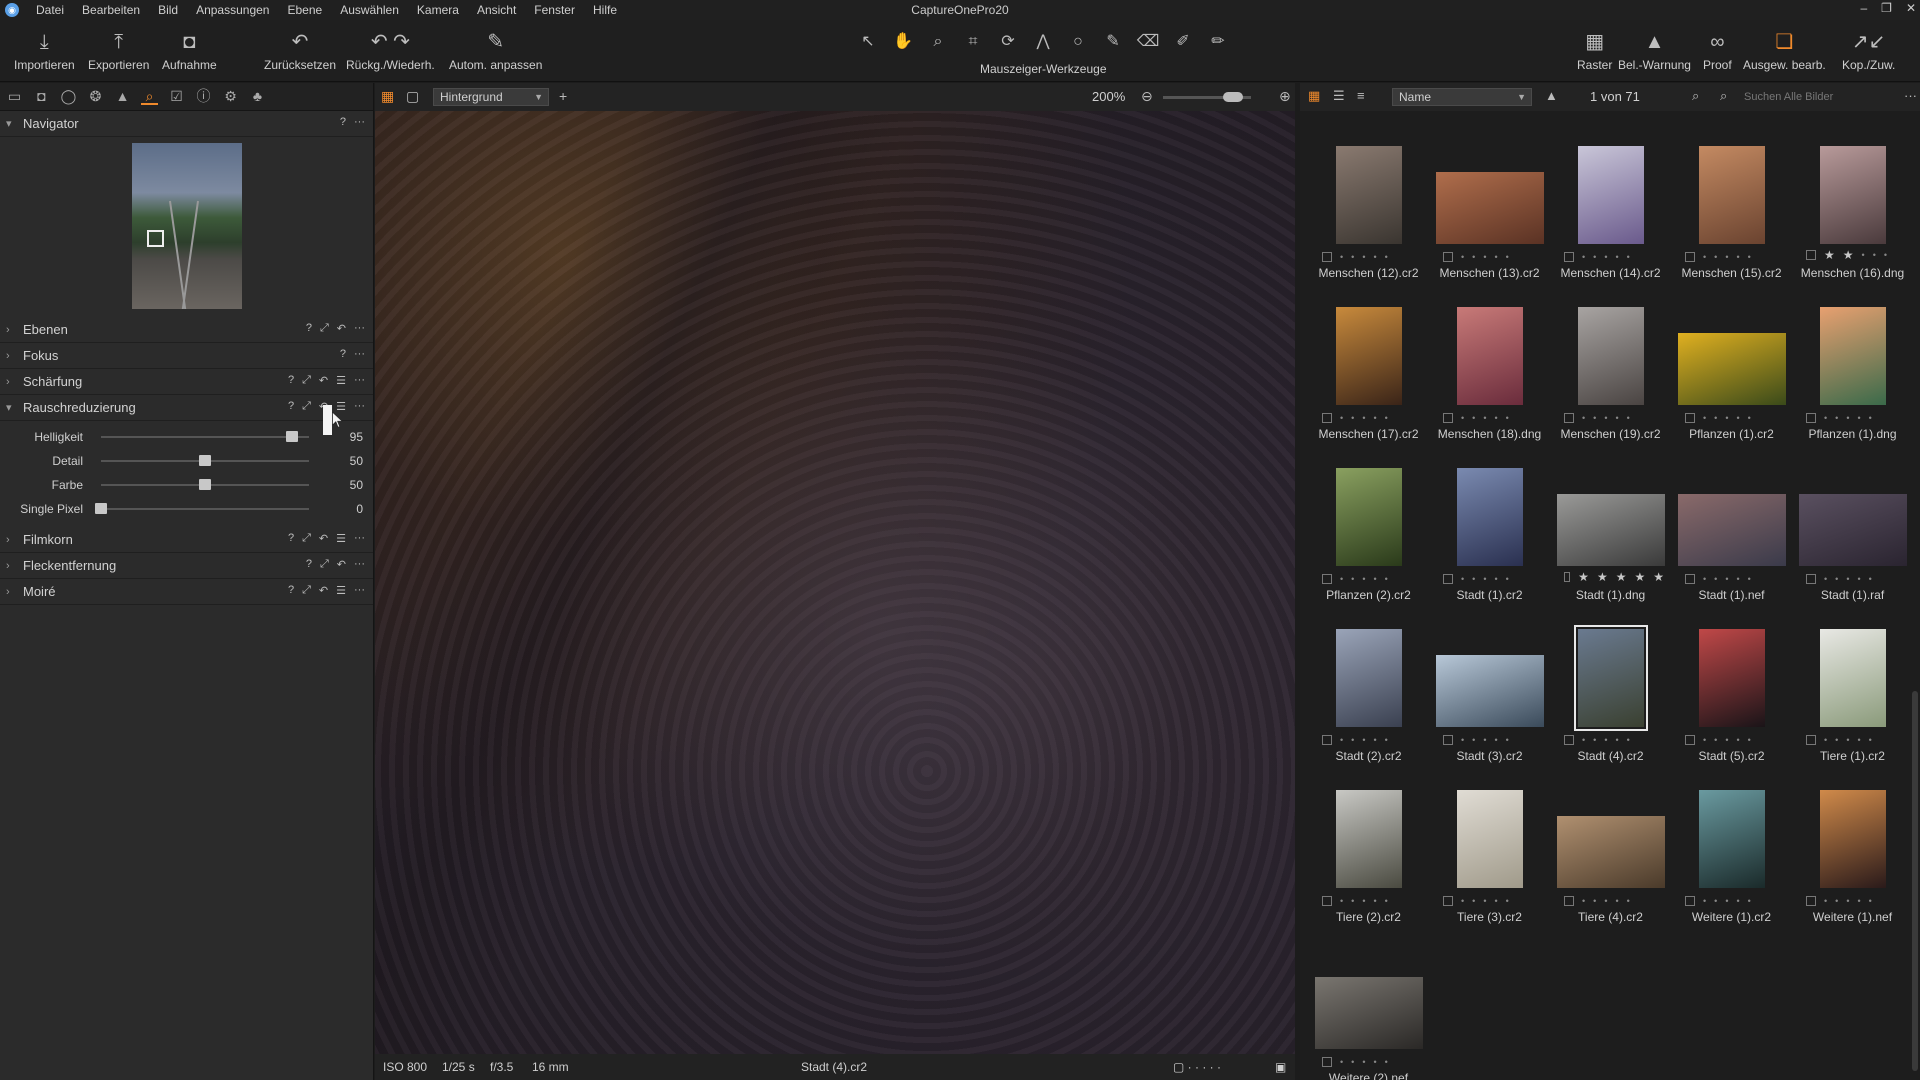 This screenshot has width=1920, height=1080. Describe the element at coordinates (1197, 1067) in the screenshot. I see `rating-checkbox-icon: ▢ · · · · ·` at that location.